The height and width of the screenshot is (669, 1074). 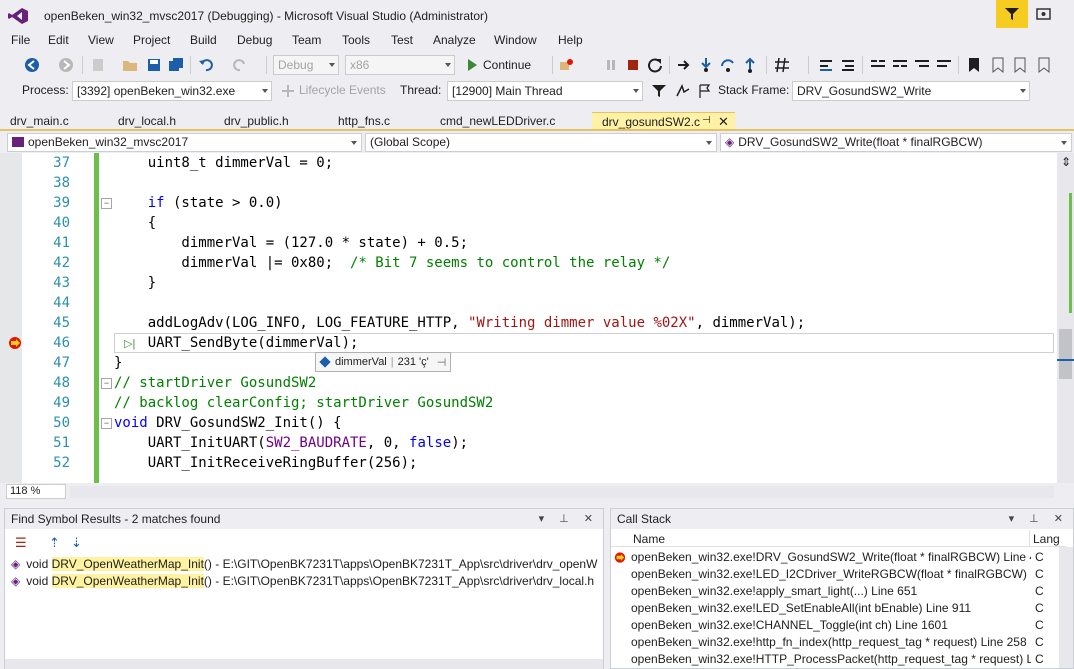 I want to click on menu-project: Project, so click(x=151, y=40).